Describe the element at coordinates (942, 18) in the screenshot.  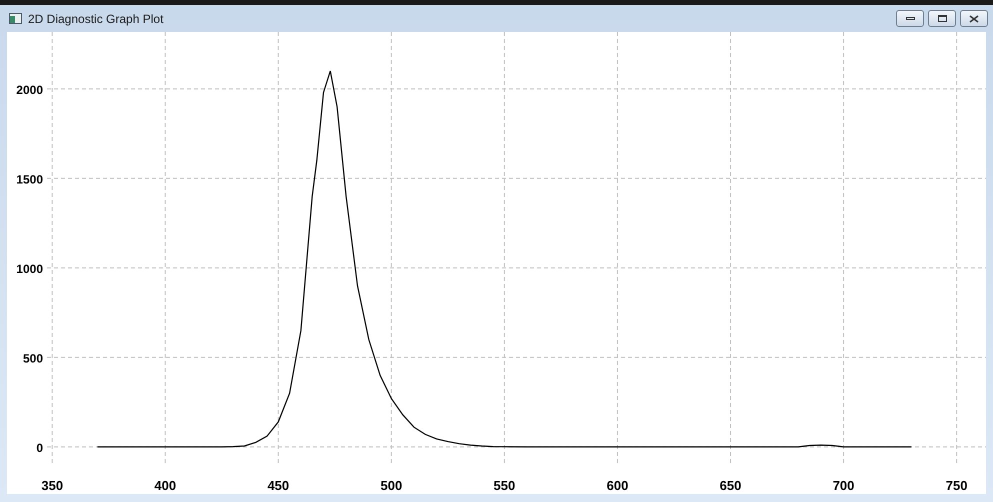
I see `maximize-button` at that location.